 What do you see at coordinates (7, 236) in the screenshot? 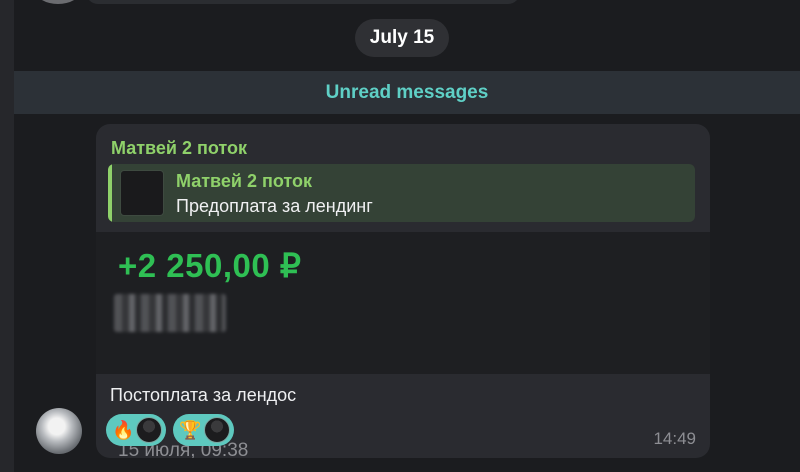
I see `chat-list-edge` at bounding box center [7, 236].